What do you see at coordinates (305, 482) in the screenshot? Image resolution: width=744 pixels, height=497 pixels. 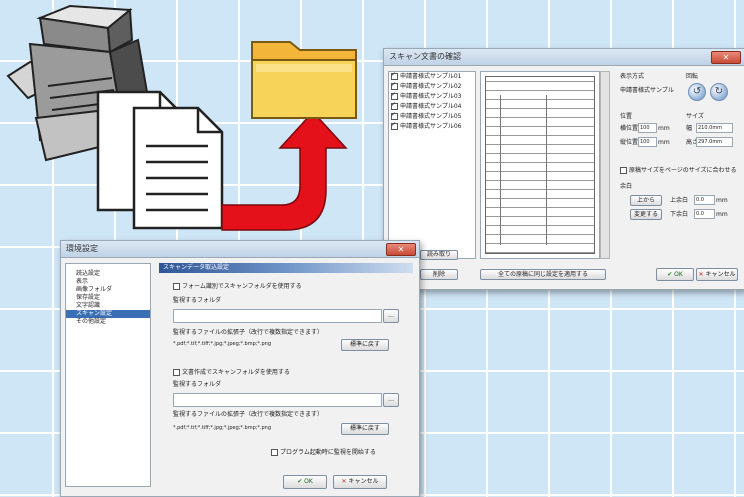 I see `settings-ok-button: ✔ OK` at bounding box center [305, 482].